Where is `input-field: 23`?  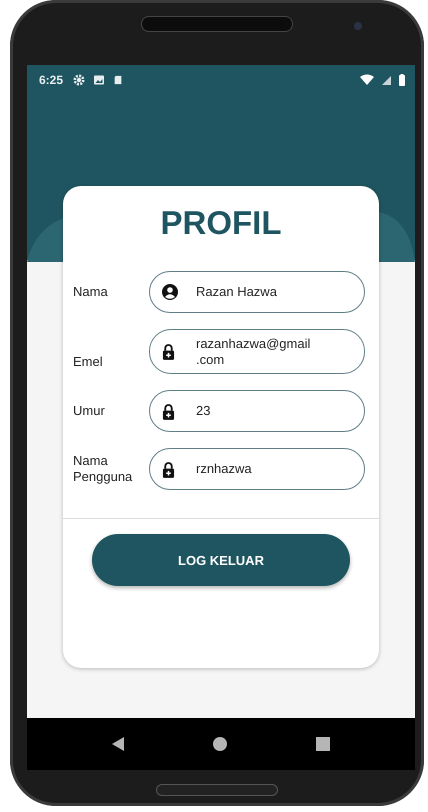 input-field: 23 is located at coordinates (257, 411).